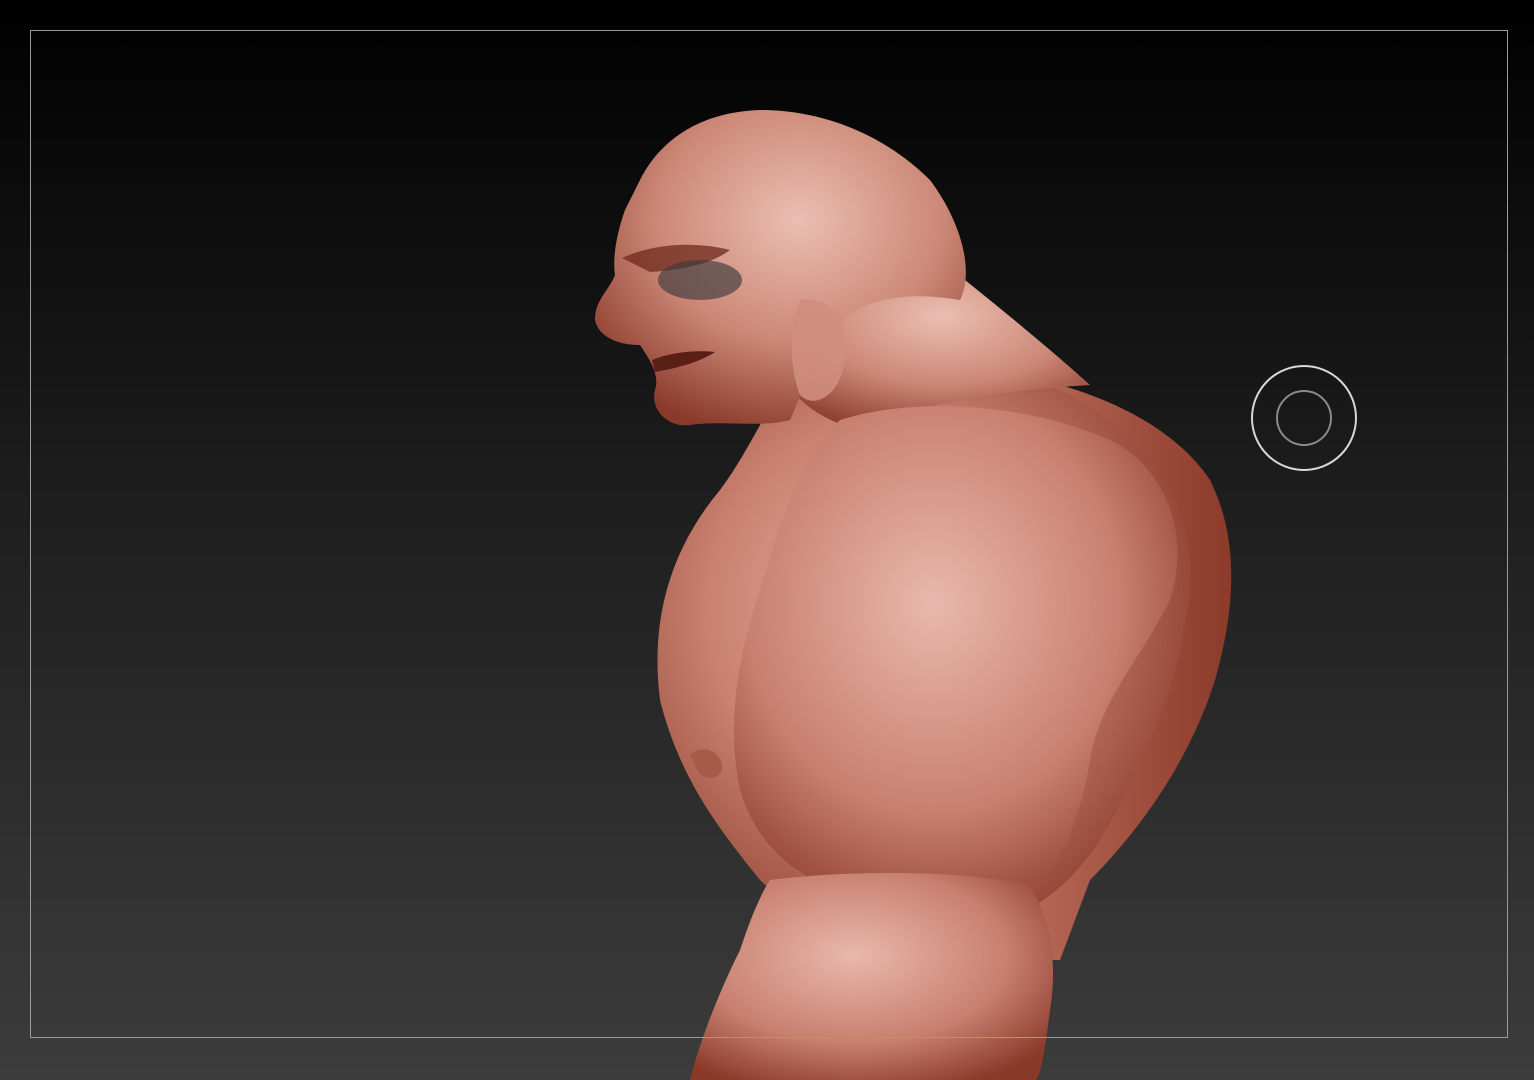  Describe the element at coordinates (700, 280) in the screenshot. I see `eye-socket` at that location.